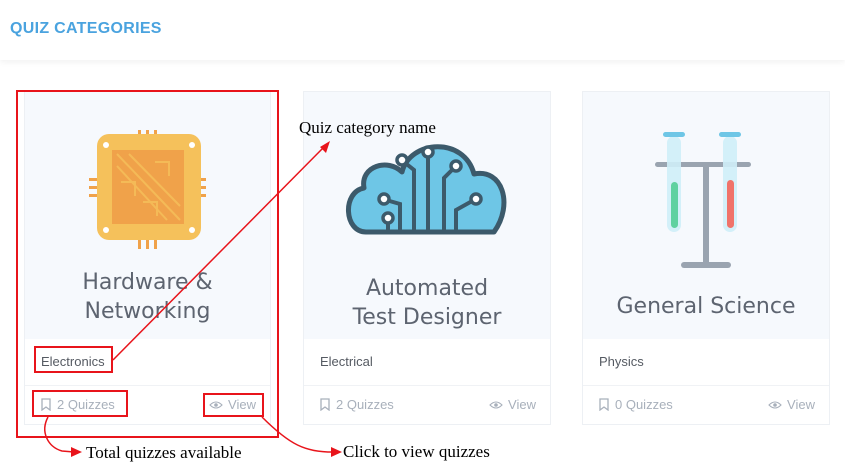  Describe the element at coordinates (218, 253) in the screenshot. I see `arrow-category-name` at that location.